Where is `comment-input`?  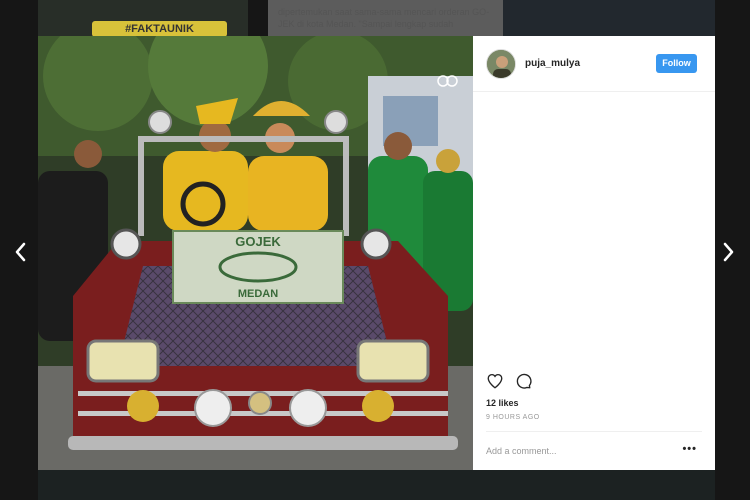 comment-input is located at coordinates (576, 451).